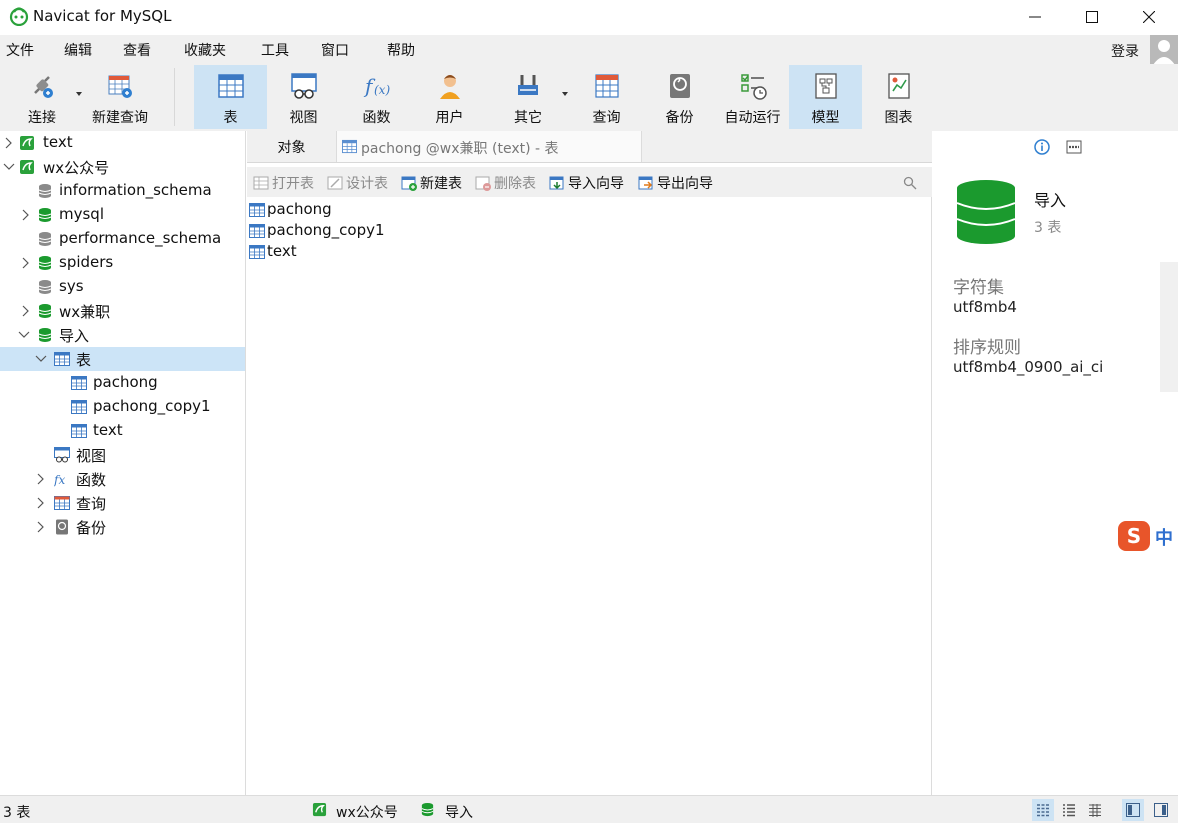 The image size is (1178, 823). What do you see at coordinates (1069, 810) in the screenshot?
I see `list-view-button` at bounding box center [1069, 810].